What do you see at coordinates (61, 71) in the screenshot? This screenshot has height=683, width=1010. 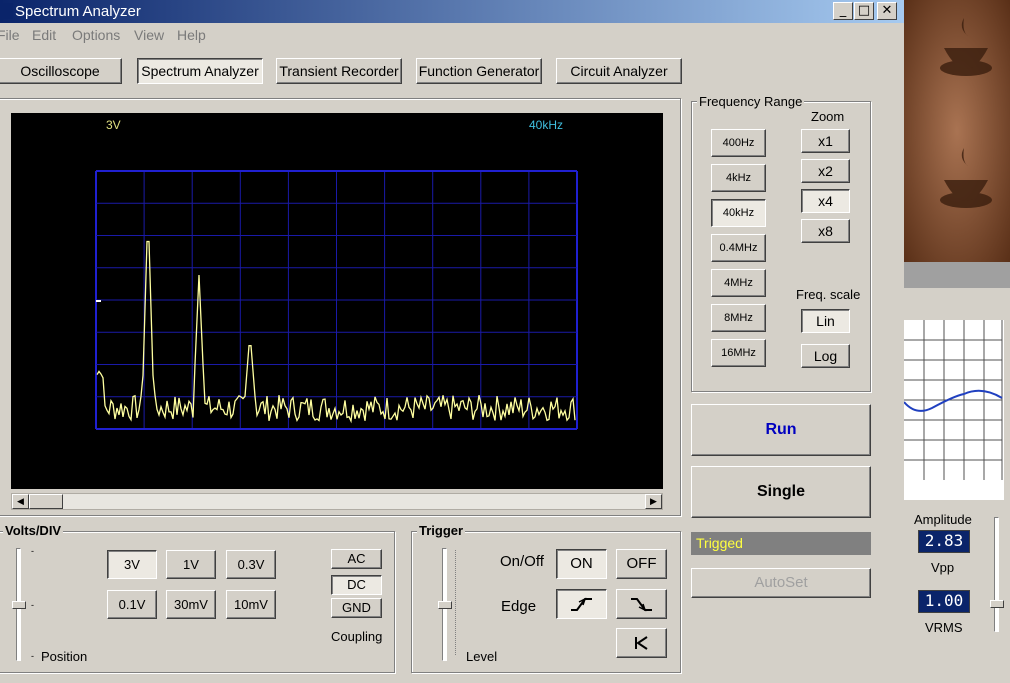 I see `oscilloscope-button: Oscilloscope` at bounding box center [61, 71].